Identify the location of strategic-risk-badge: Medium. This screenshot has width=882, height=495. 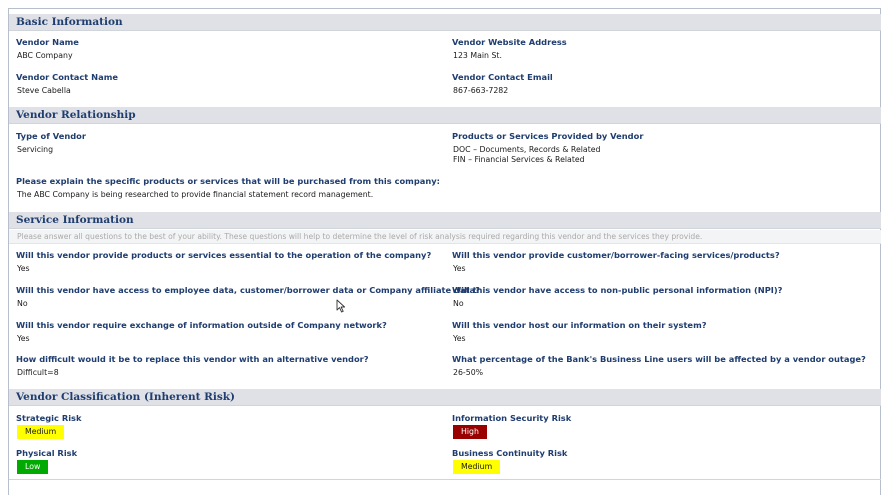
(41, 432).